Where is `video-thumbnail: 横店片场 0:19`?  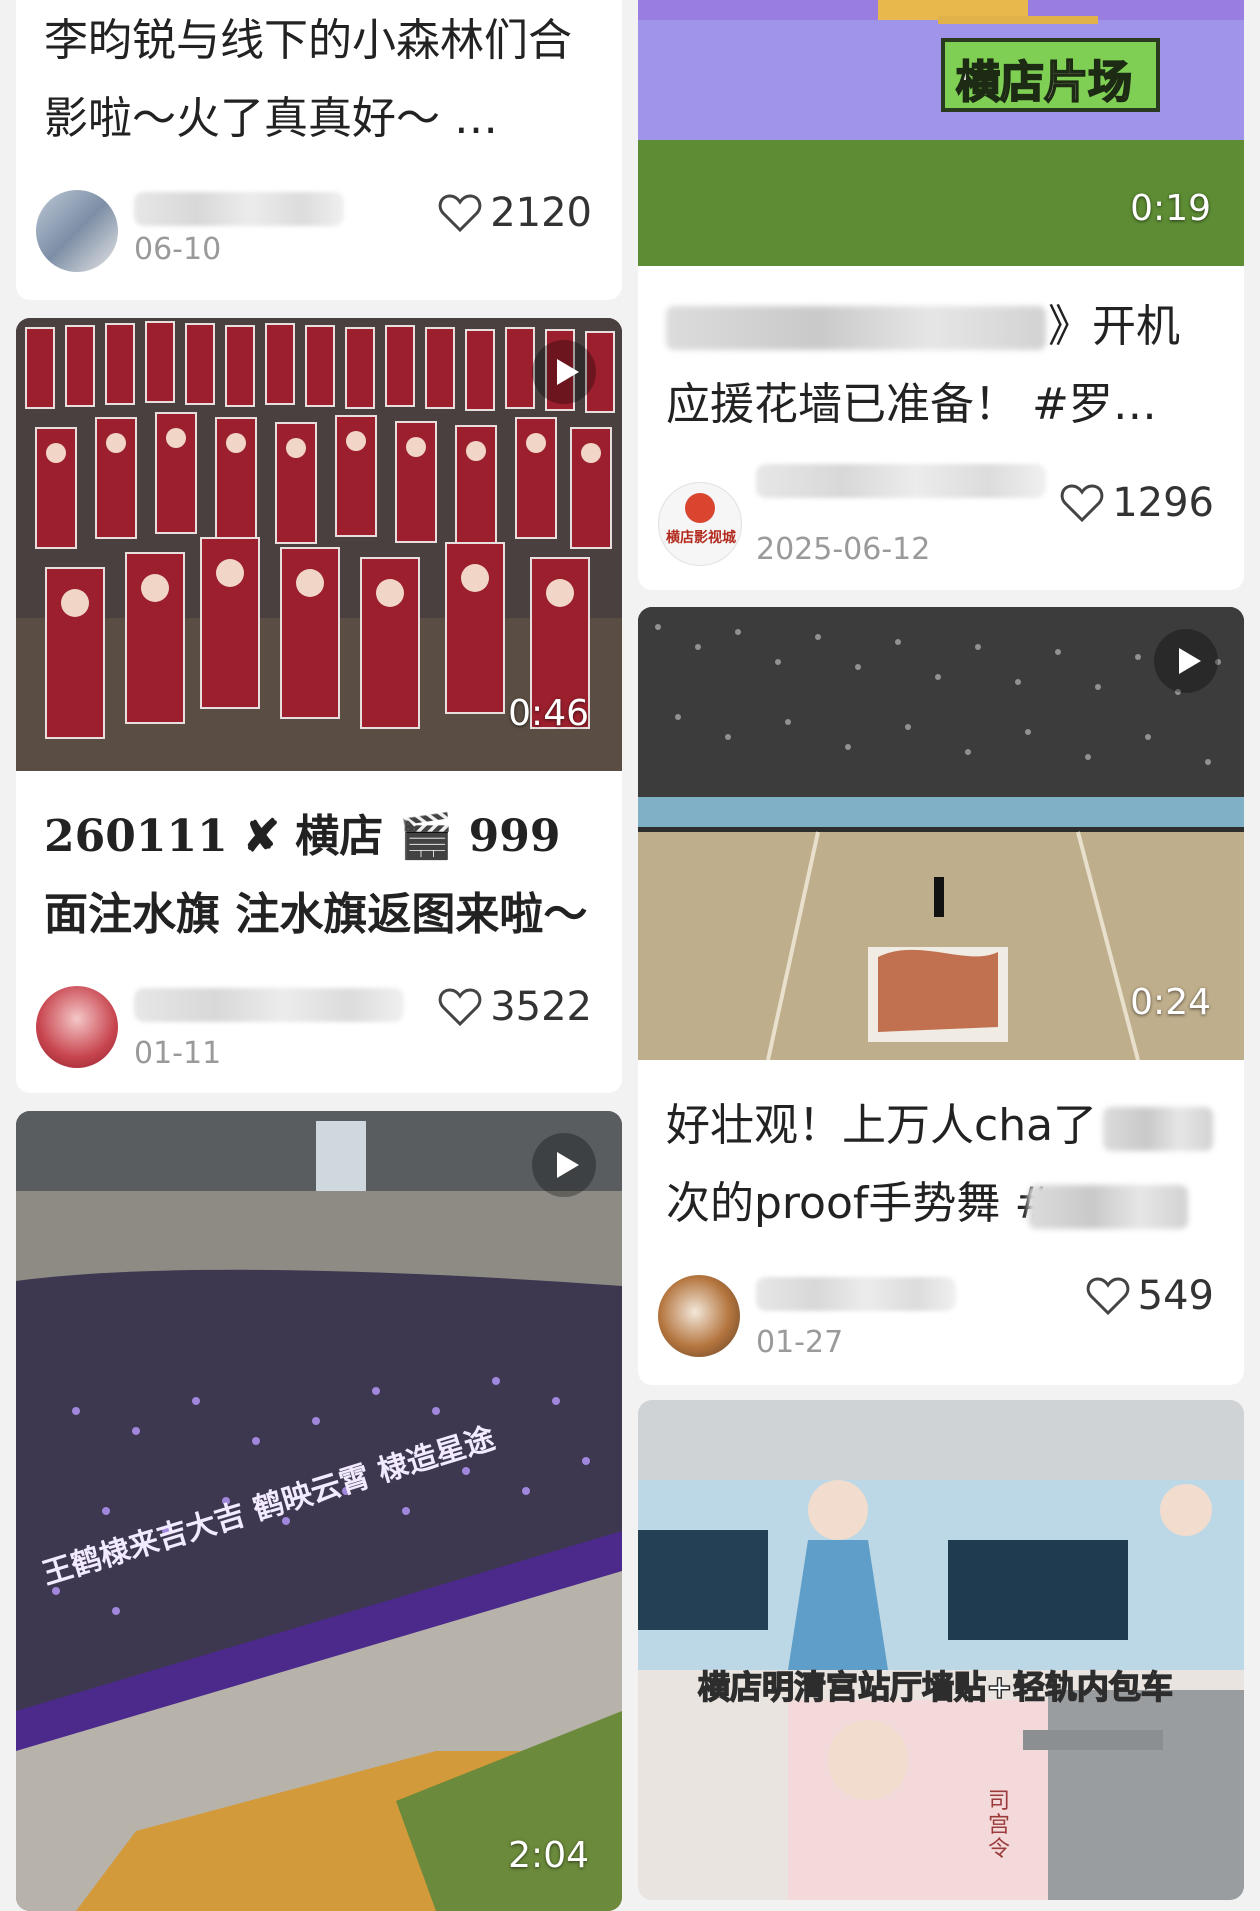 video-thumbnail: 横店片场 0:19 is located at coordinates (941, 133).